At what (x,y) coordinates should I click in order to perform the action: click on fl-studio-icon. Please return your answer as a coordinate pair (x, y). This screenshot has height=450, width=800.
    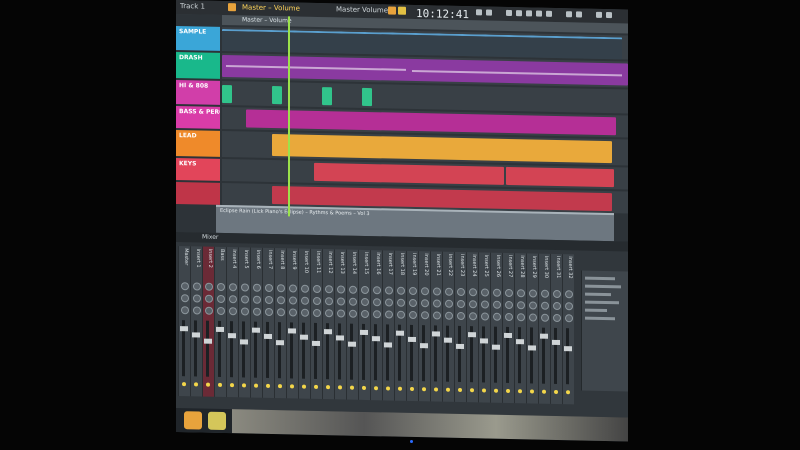
    Looking at the image, I should click on (193, 420).